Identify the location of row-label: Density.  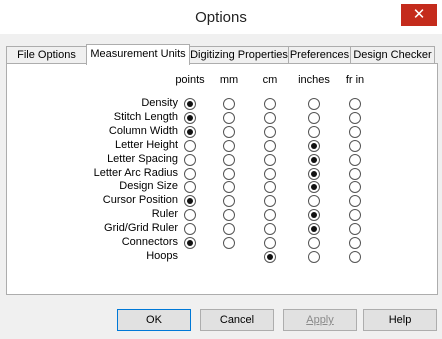
(159, 103).